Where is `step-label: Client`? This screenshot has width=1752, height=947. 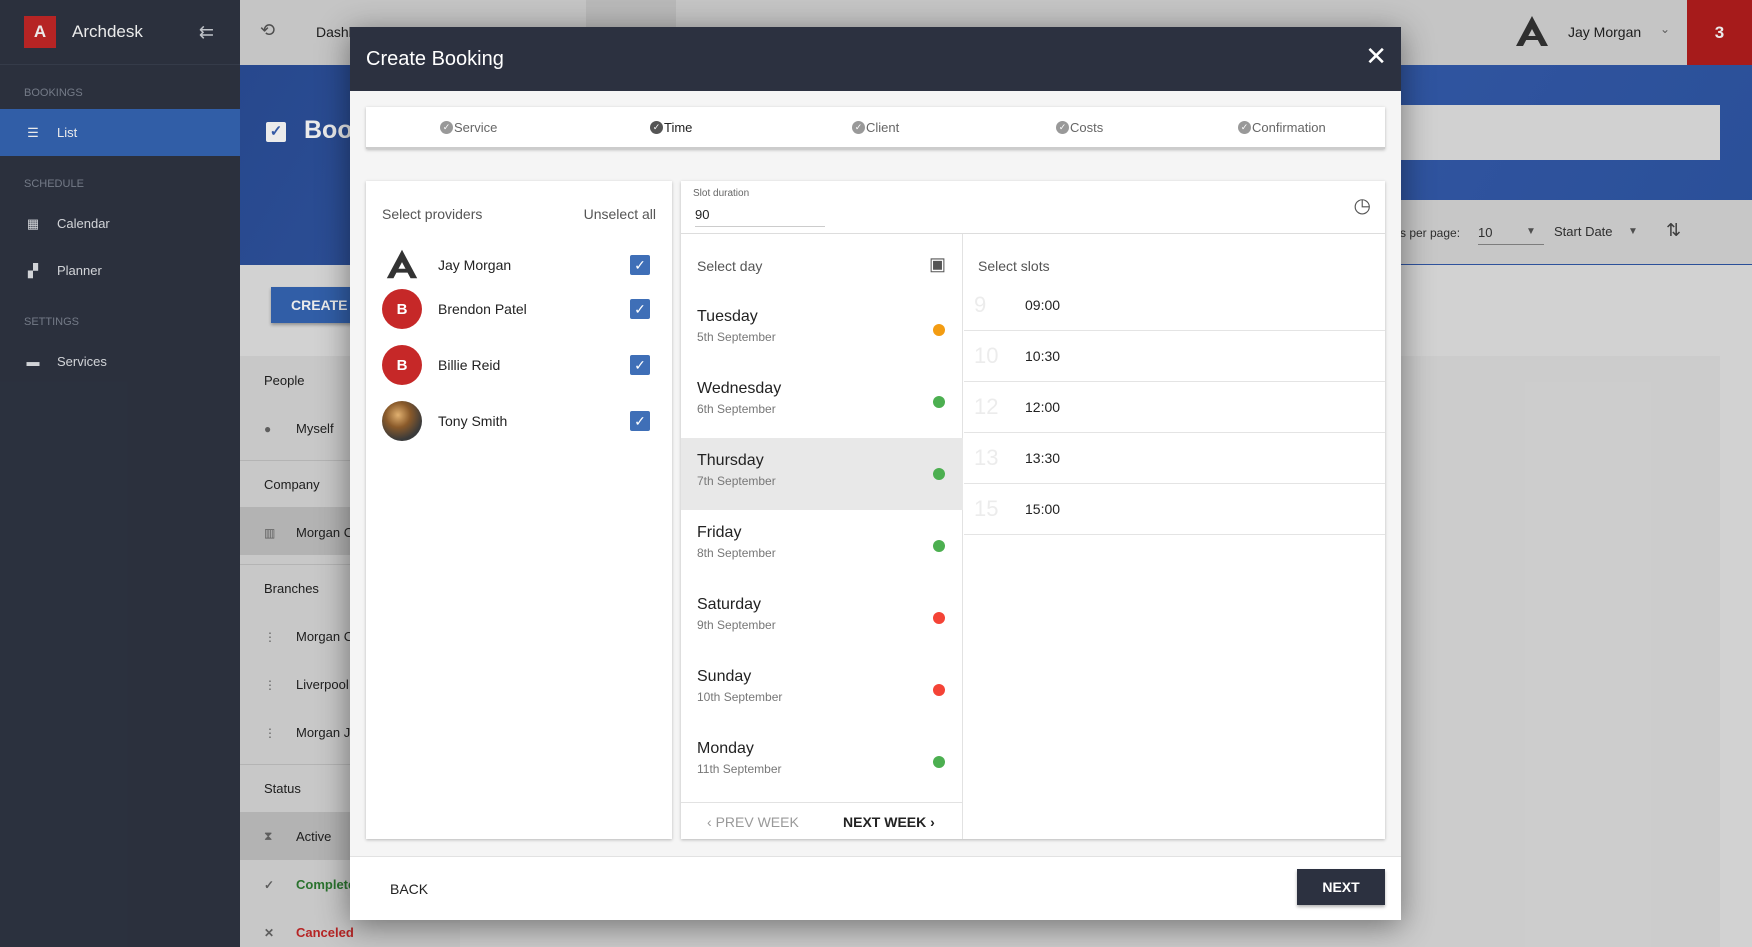 step-label: Client is located at coordinates (883, 127).